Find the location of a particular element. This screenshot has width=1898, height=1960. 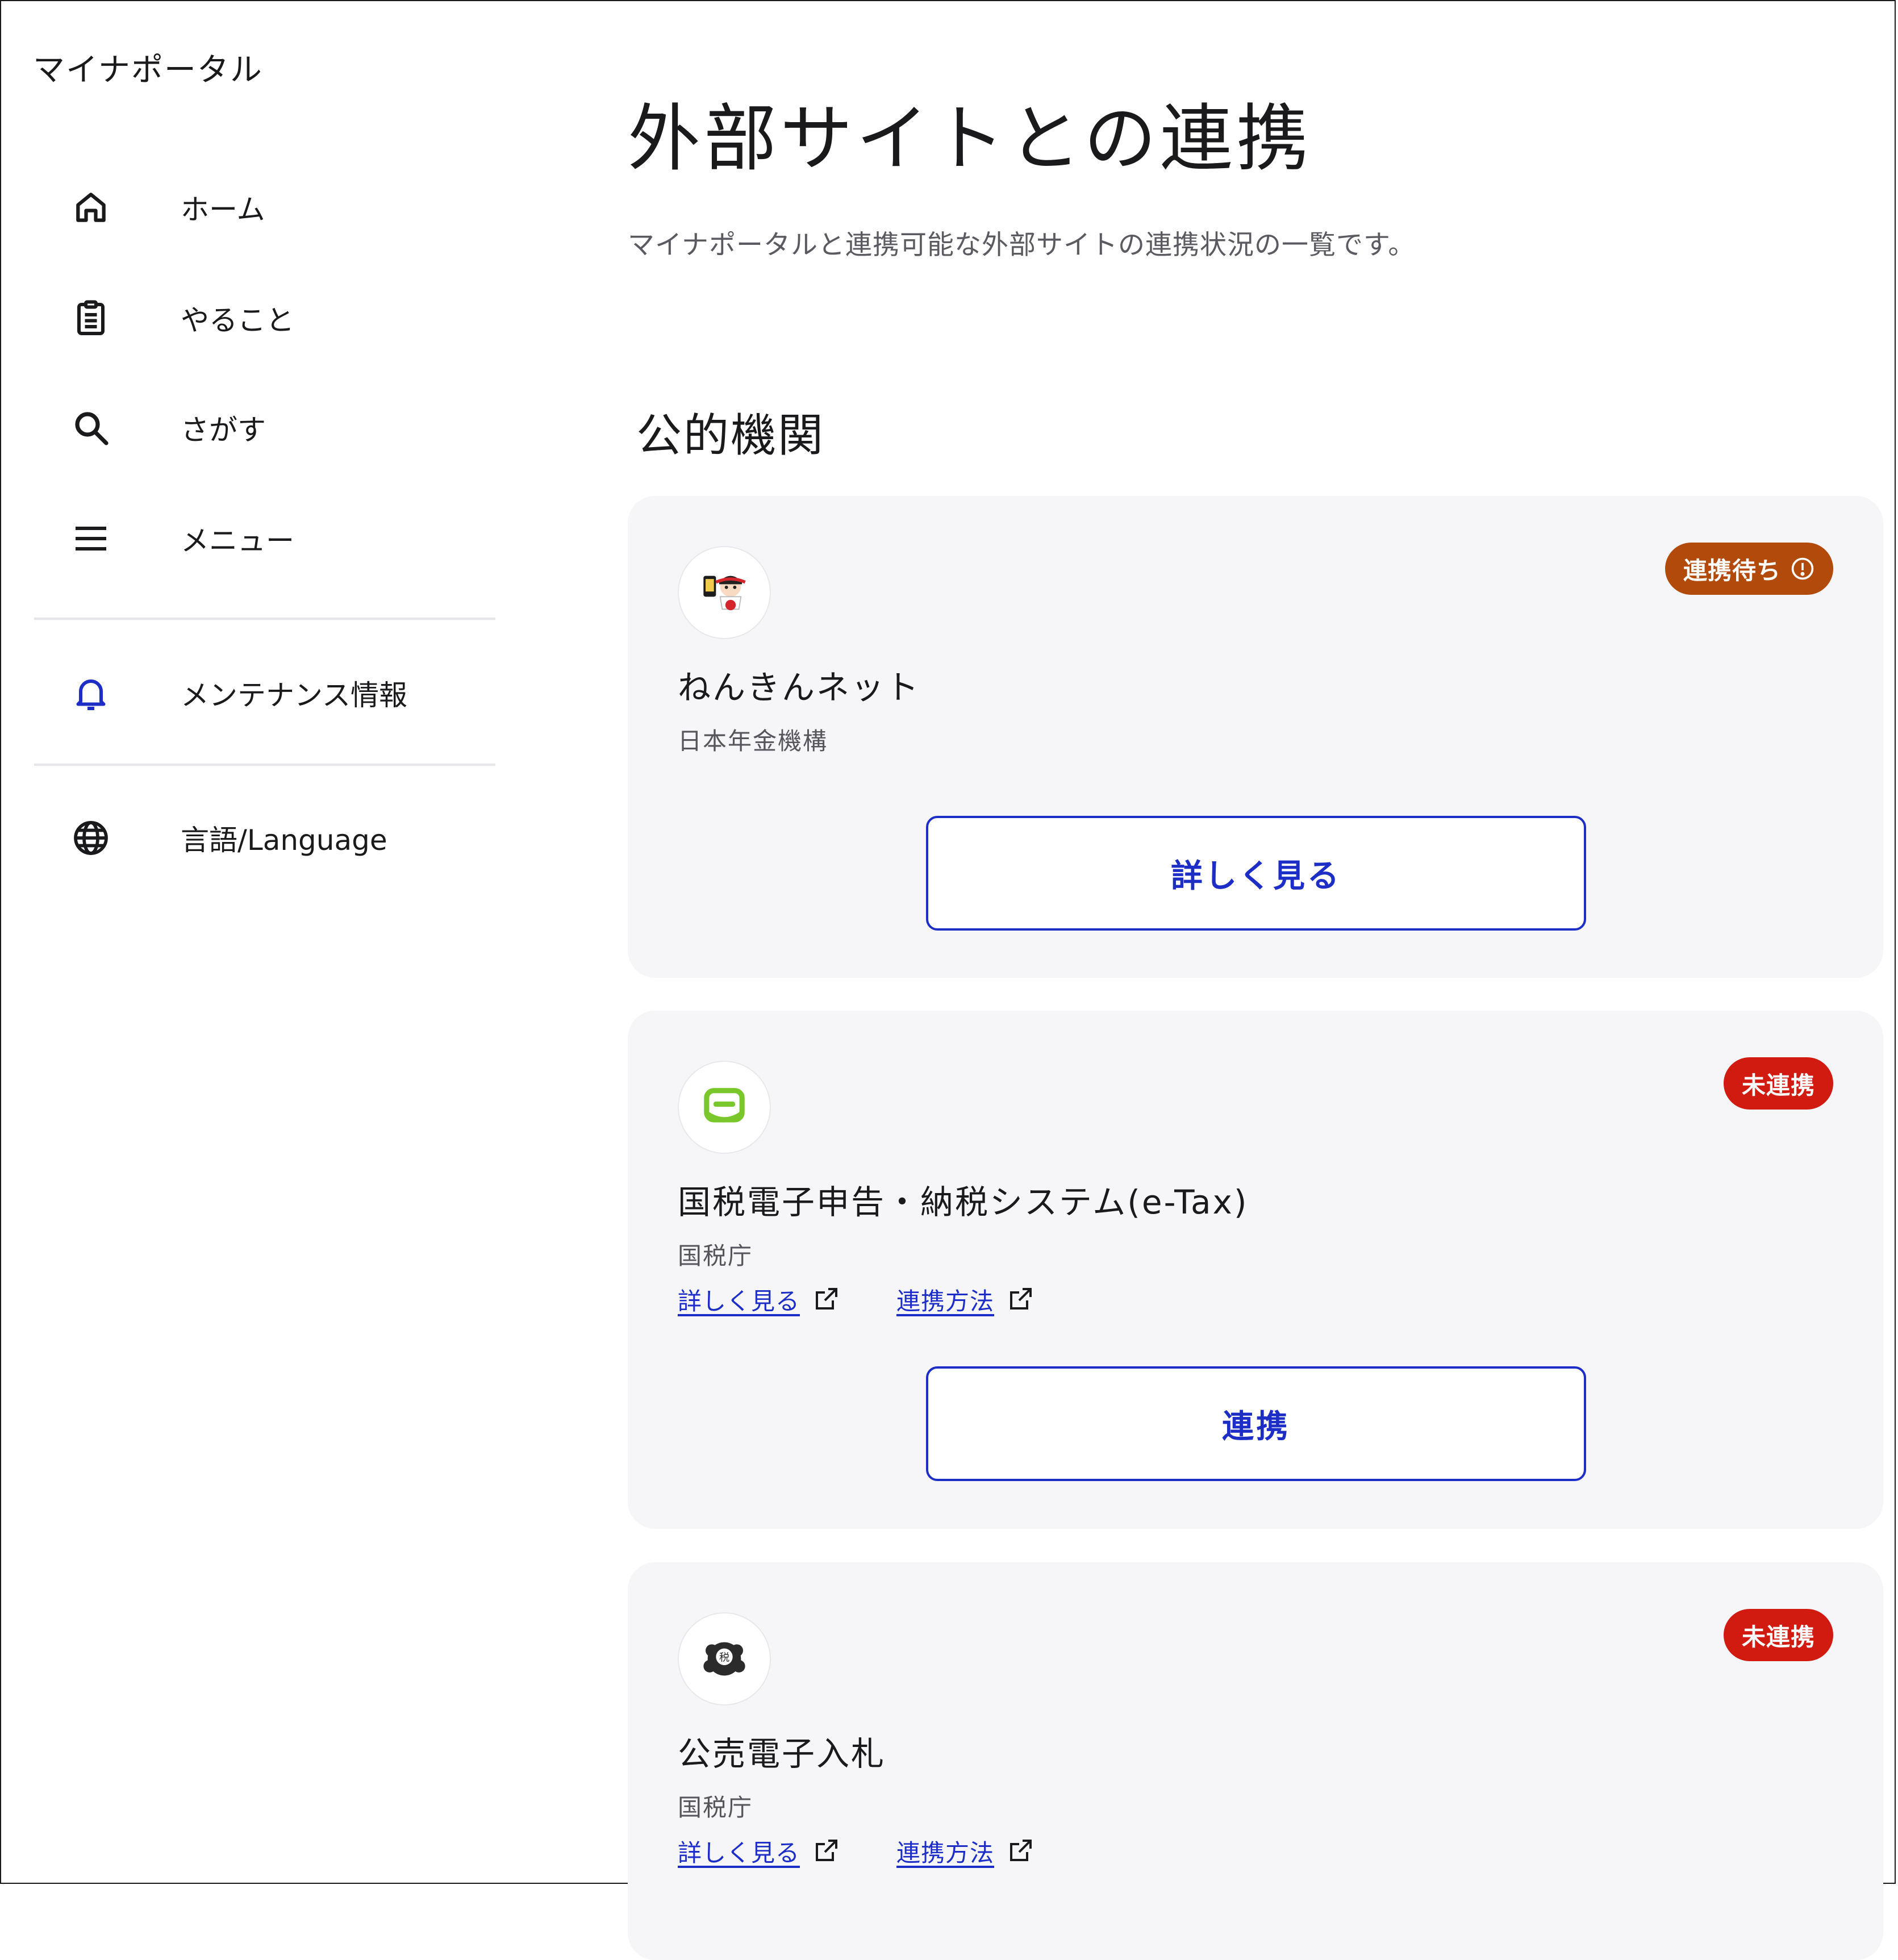

nav-item-maintenance: メンテナンス情報 is located at coordinates (247, 693).